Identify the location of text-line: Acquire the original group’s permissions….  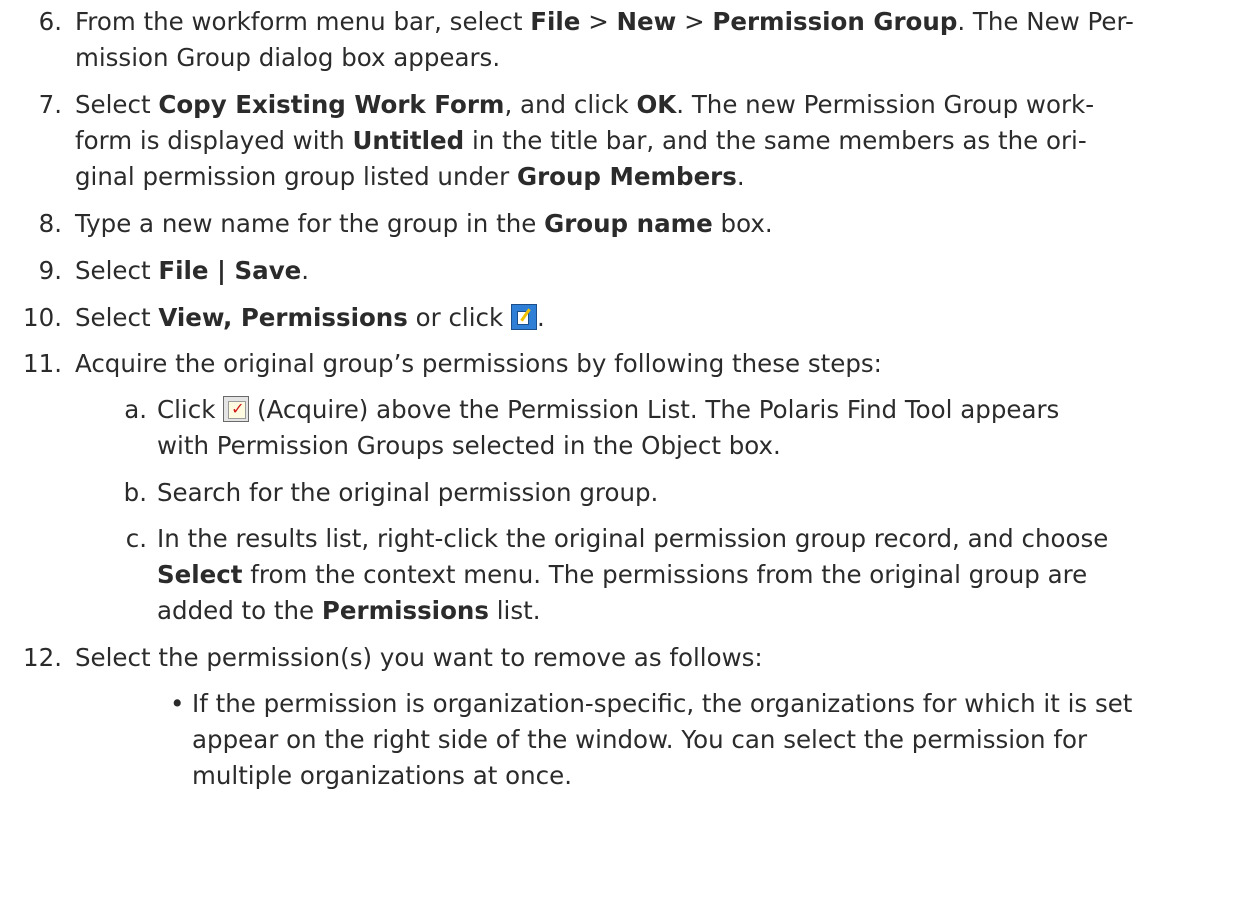
(478, 363).